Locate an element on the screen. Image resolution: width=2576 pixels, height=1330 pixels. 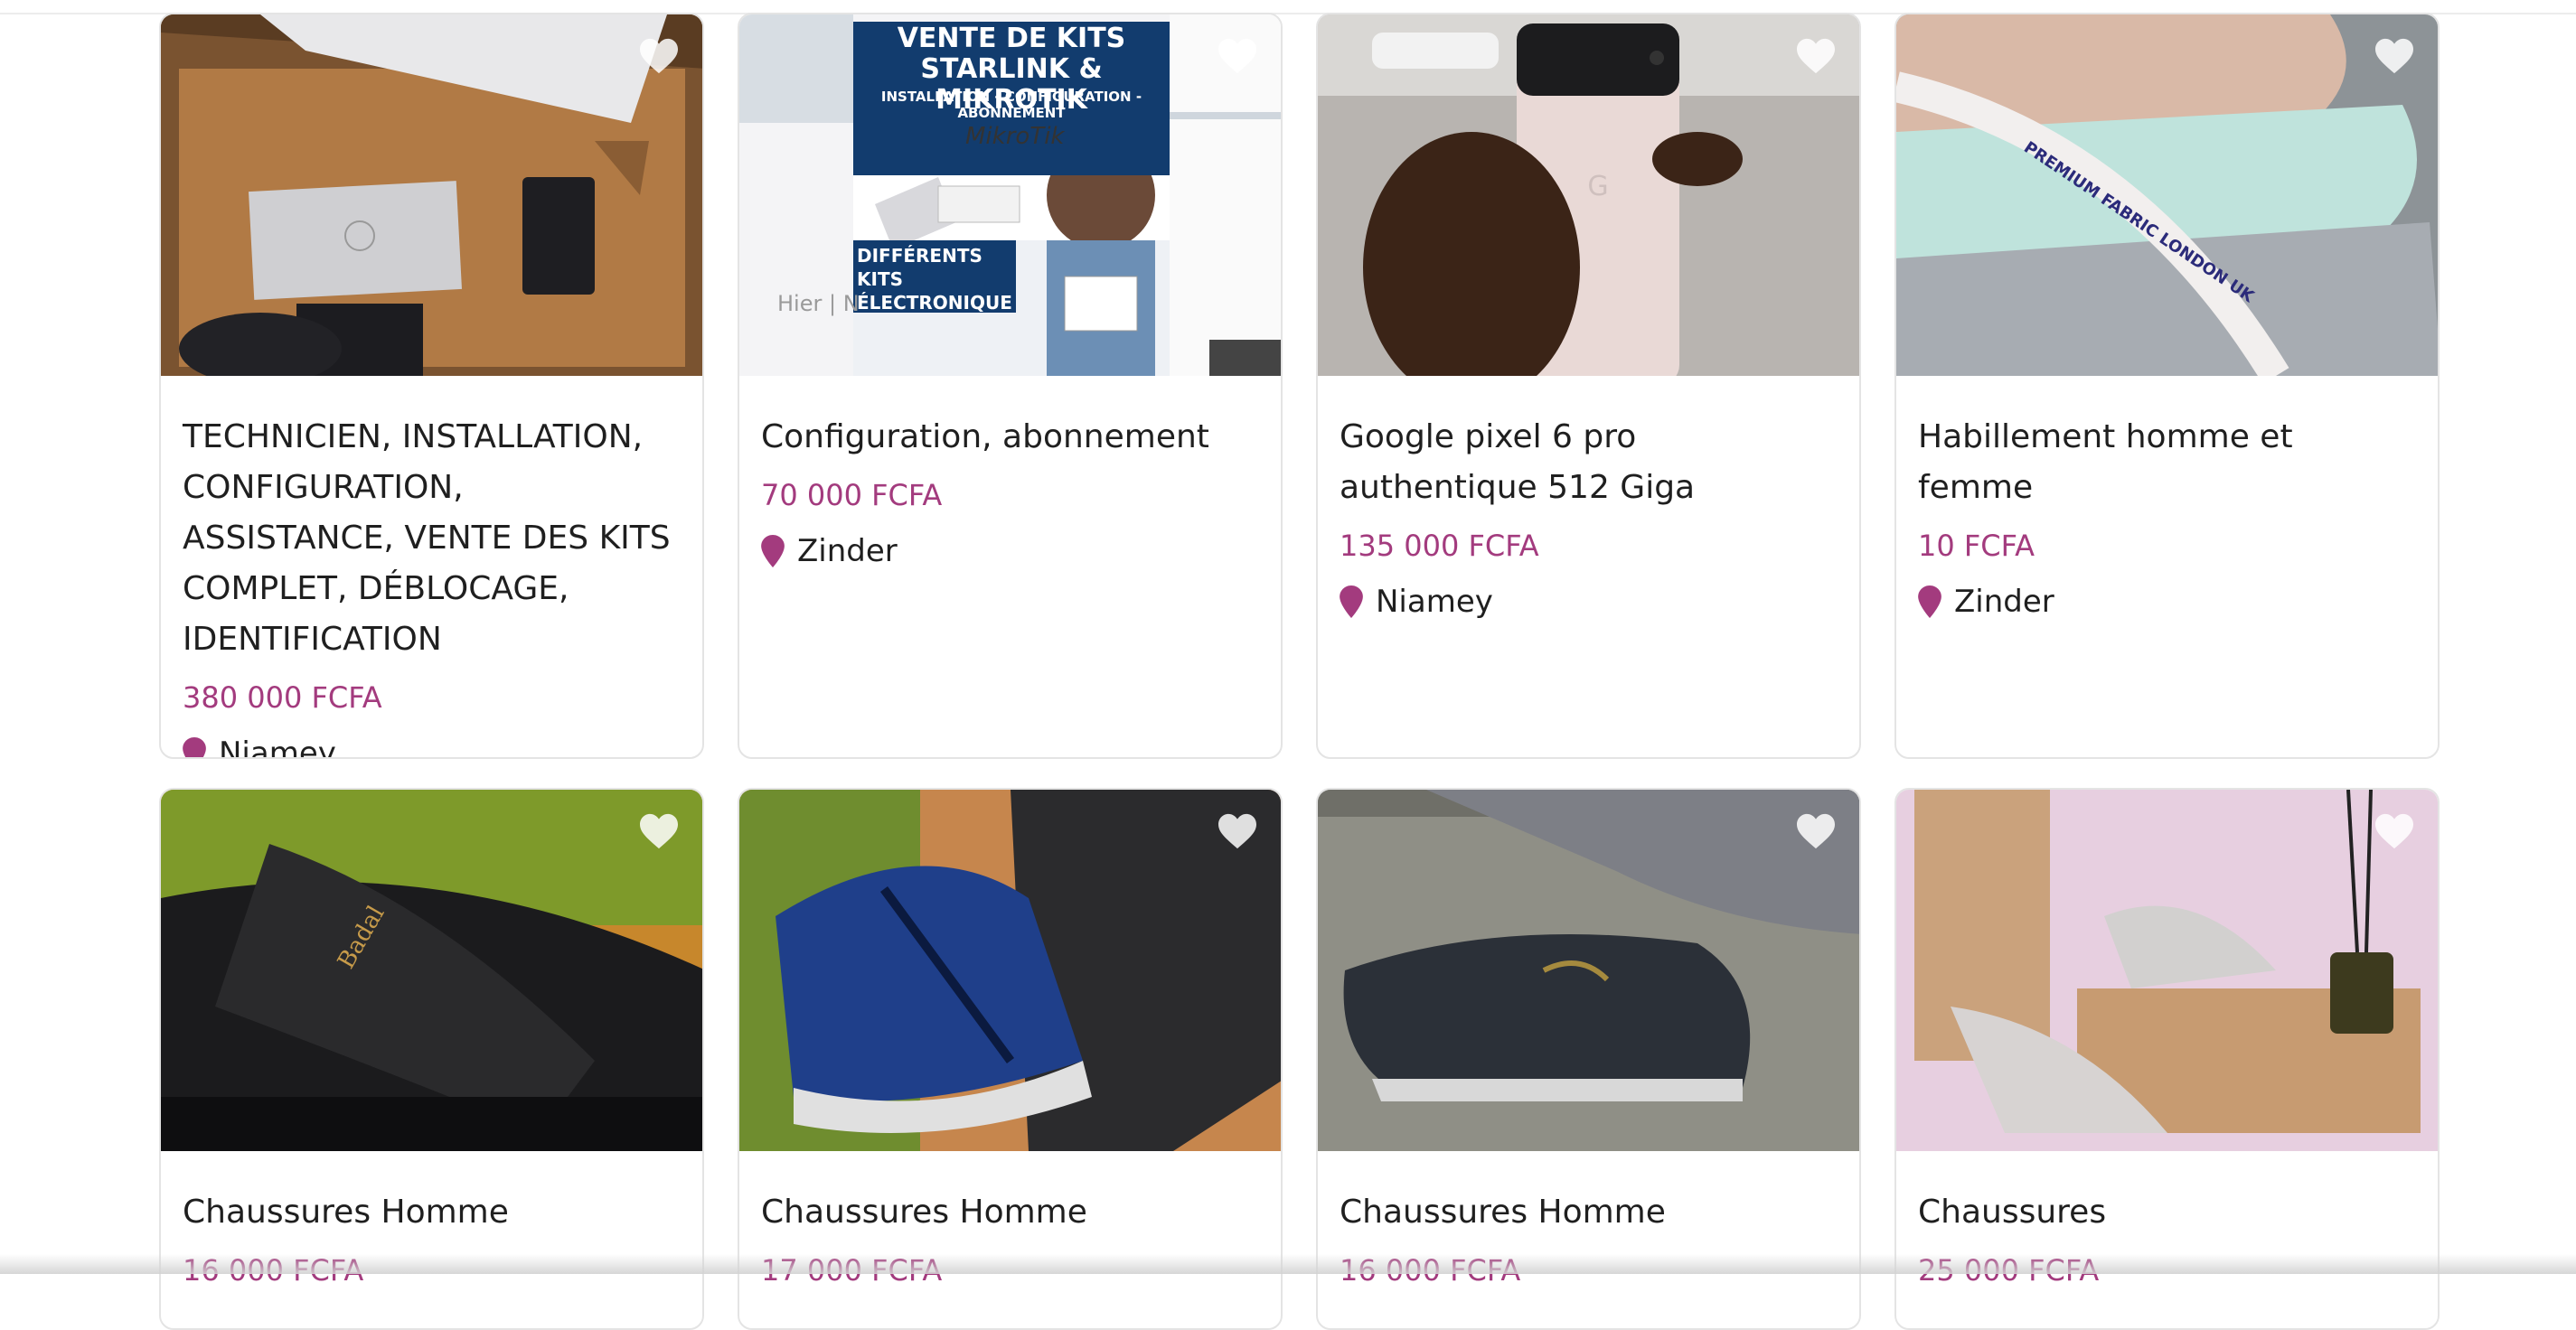
listing-card: Badal Chaussures Homme 16 000 FCFA is located at coordinates (432, 1059).